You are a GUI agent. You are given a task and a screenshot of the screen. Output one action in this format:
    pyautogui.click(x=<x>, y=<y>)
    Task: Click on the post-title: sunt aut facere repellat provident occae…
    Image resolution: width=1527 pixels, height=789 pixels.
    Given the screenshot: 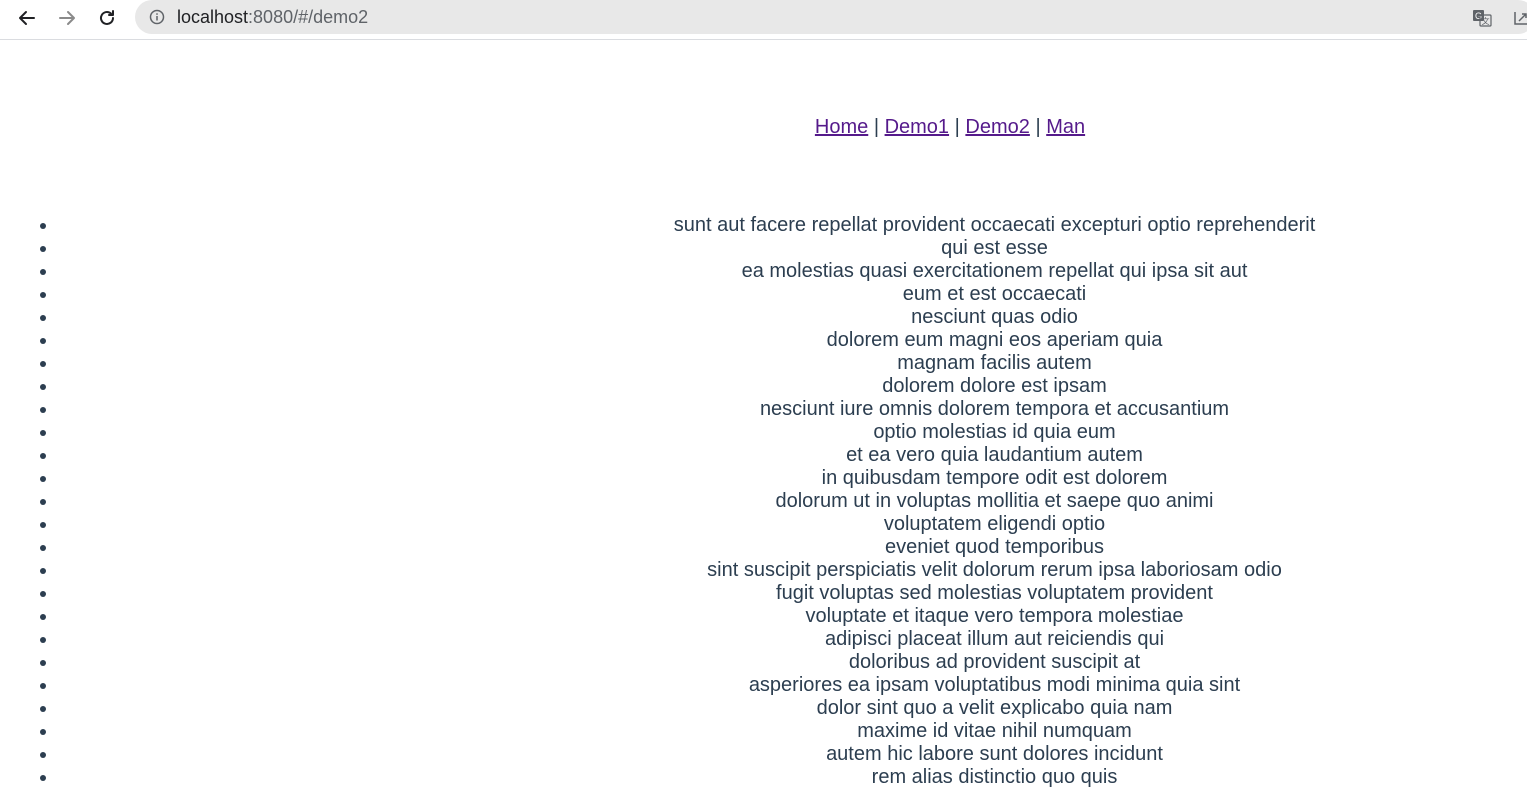 What is the action you would take?
    pyautogui.click(x=994, y=225)
    